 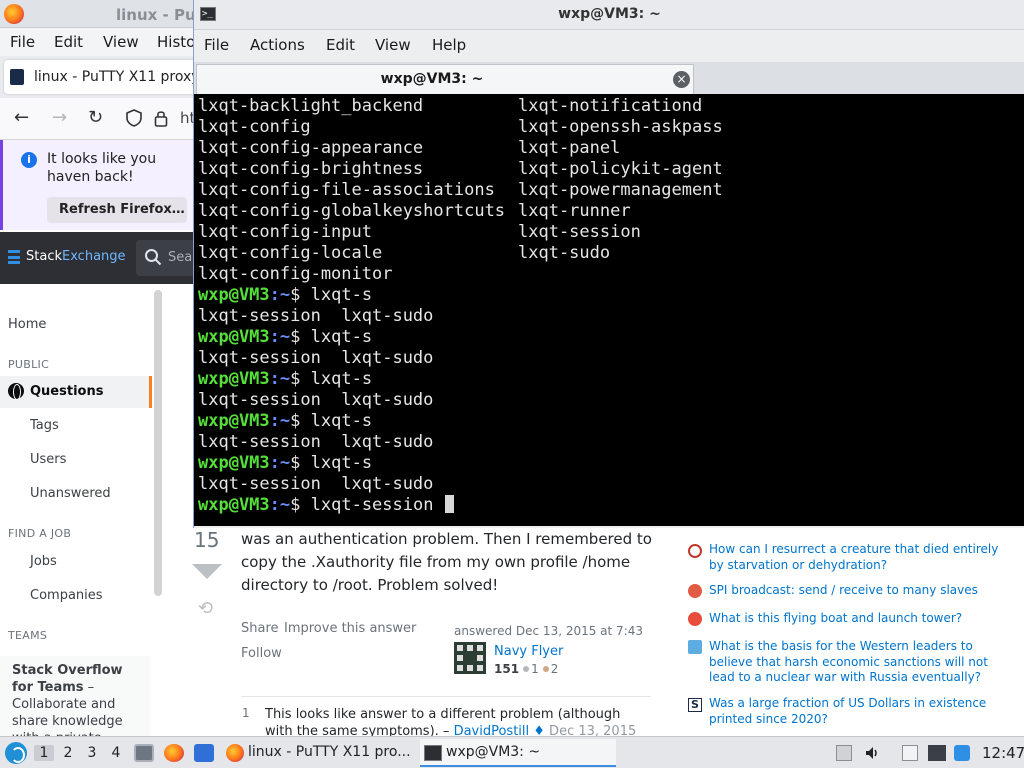 I want to click on menu-help: Help, so click(x=449, y=45).